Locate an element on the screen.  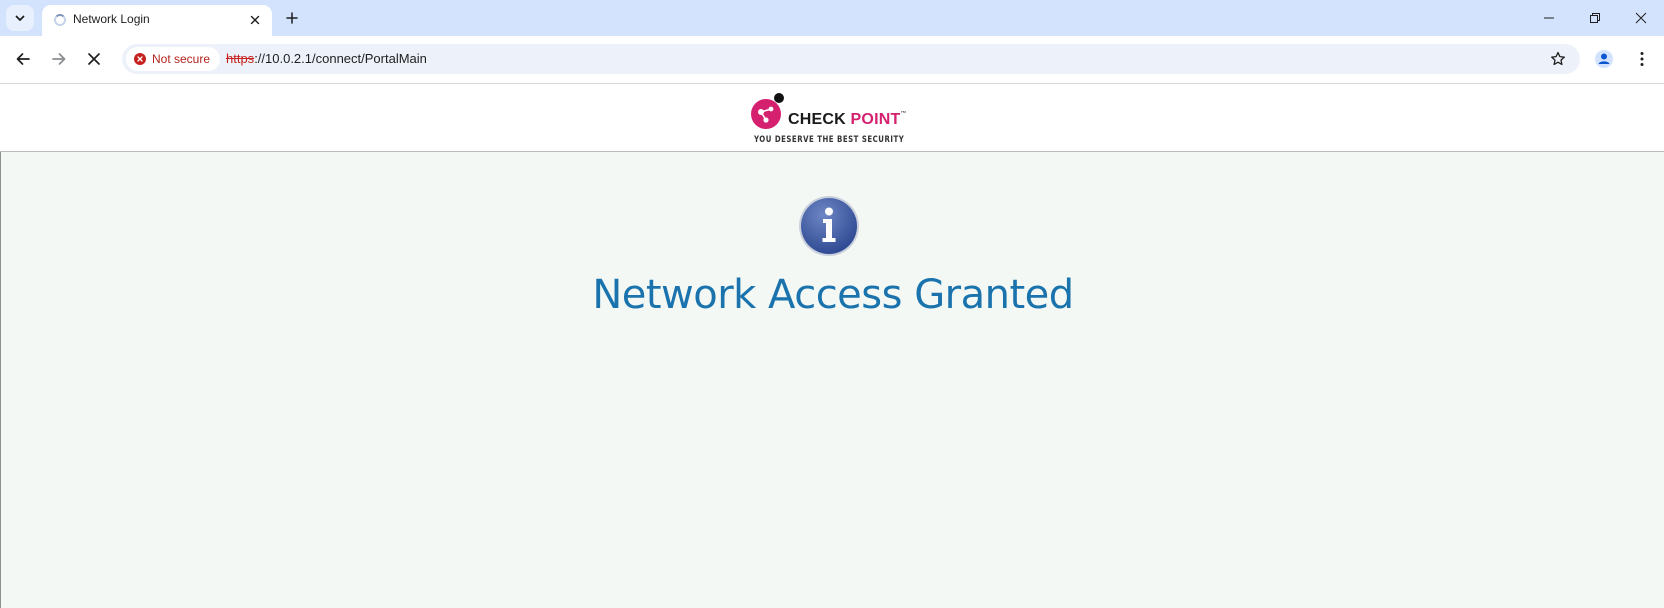
profile-button is located at coordinates (1604, 59).